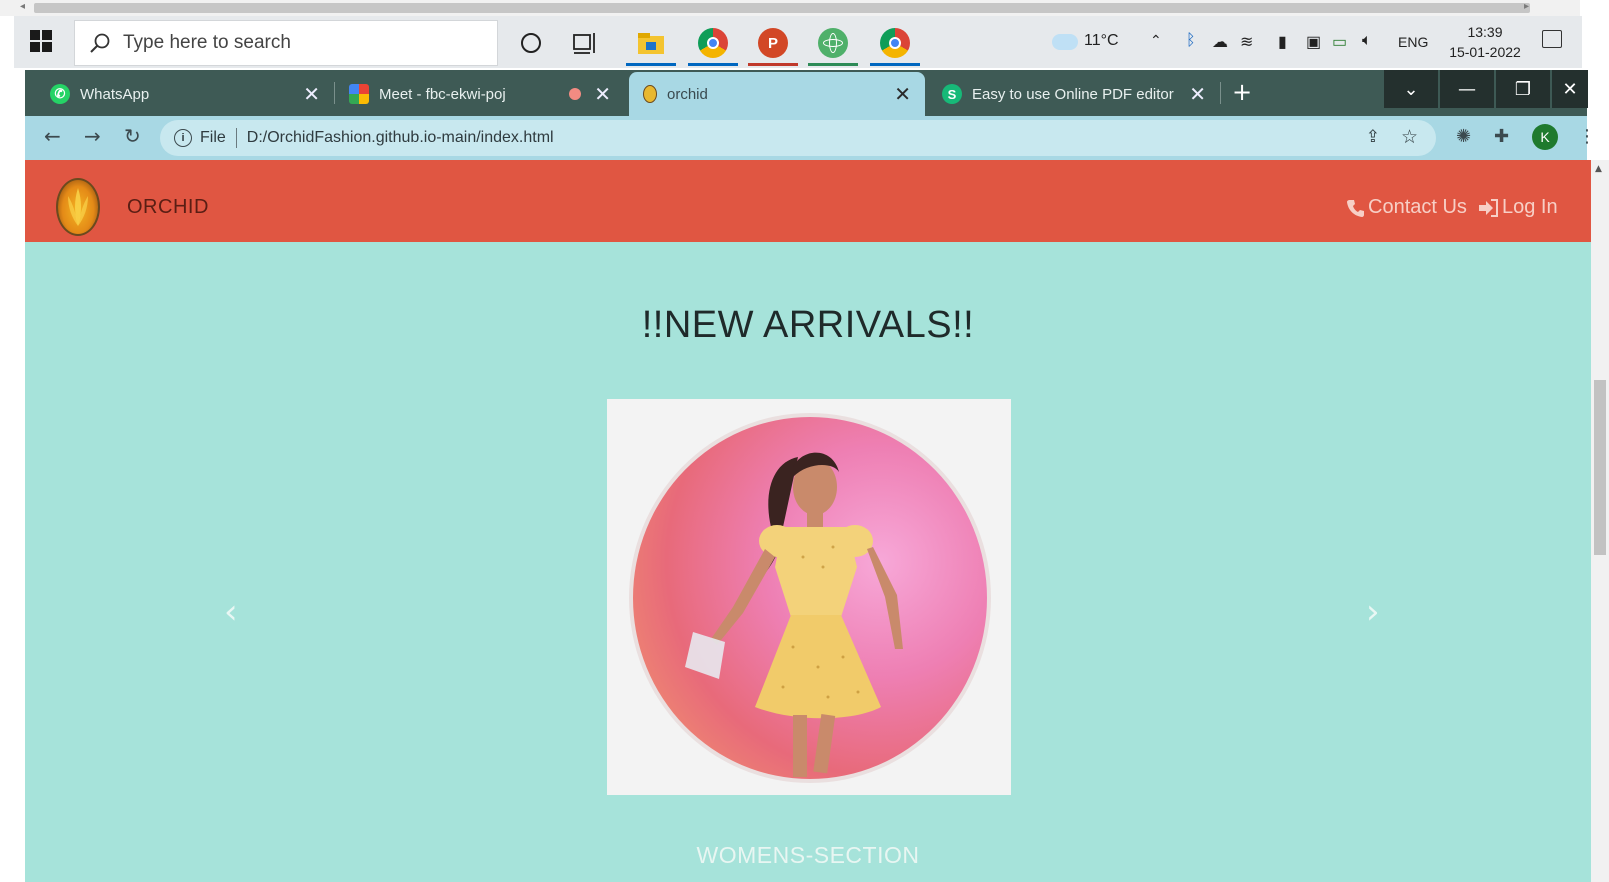 The image size is (1609, 882). Describe the element at coordinates (92, 136) in the screenshot. I see `forward-arrow-icon: →` at that location.